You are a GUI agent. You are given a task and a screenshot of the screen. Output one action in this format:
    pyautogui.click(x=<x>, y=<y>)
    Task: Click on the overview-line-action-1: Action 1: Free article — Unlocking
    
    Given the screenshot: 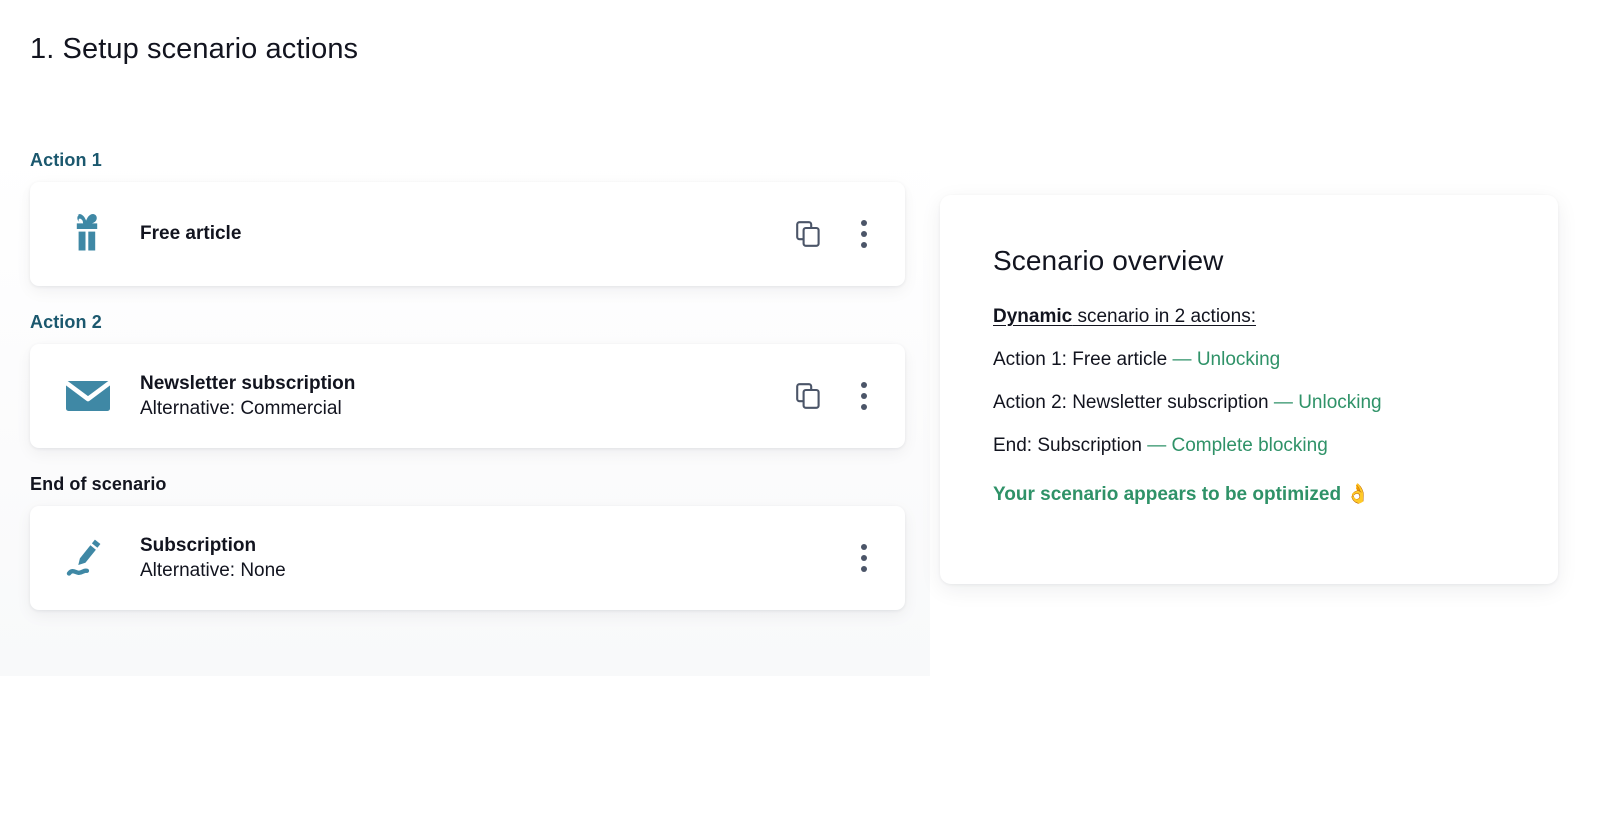 What is the action you would take?
    pyautogui.click(x=1254, y=360)
    